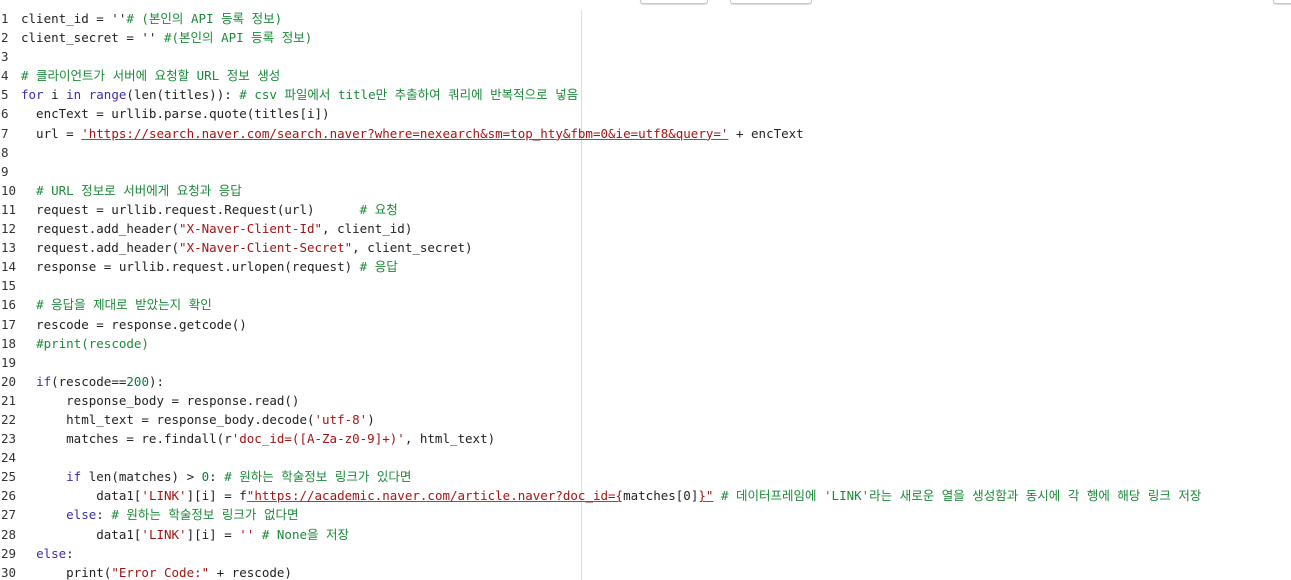 The width and height of the screenshot is (1291, 580). What do you see at coordinates (216, 496) in the screenshot?
I see `code-token: ][i] = f` at bounding box center [216, 496].